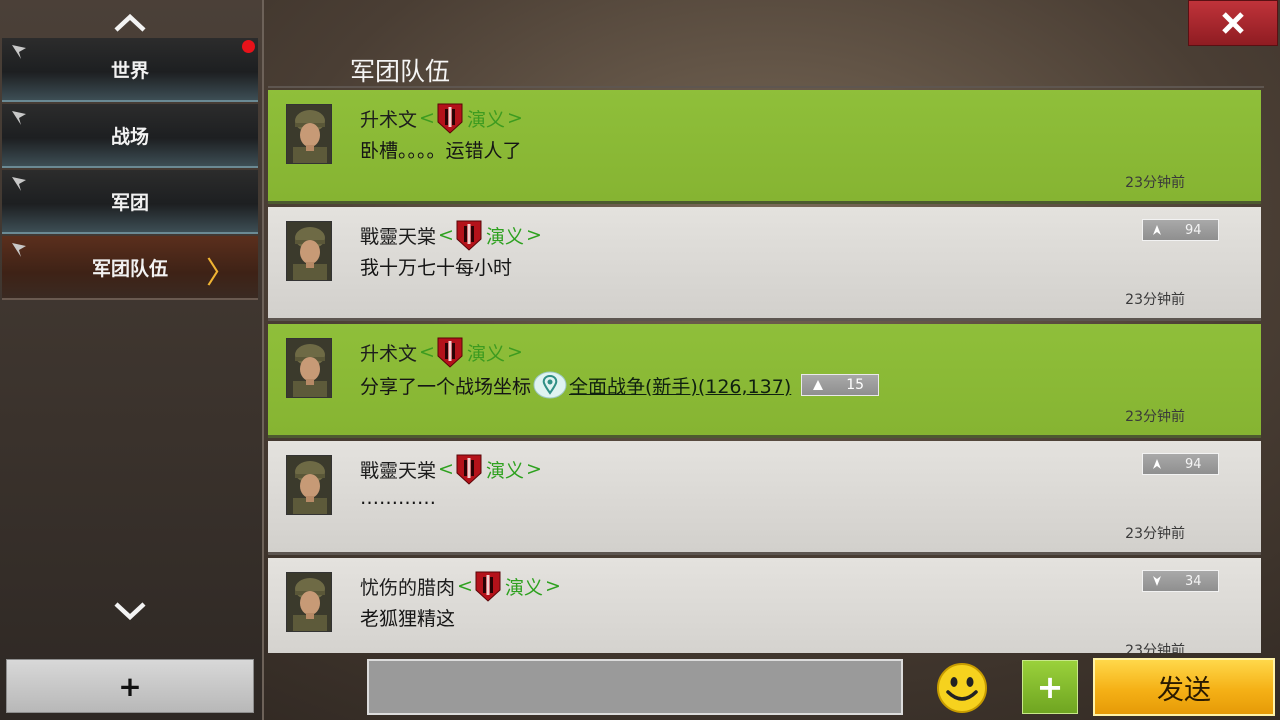  Describe the element at coordinates (1184, 687) in the screenshot. I see `send-button: 发送` at that location.